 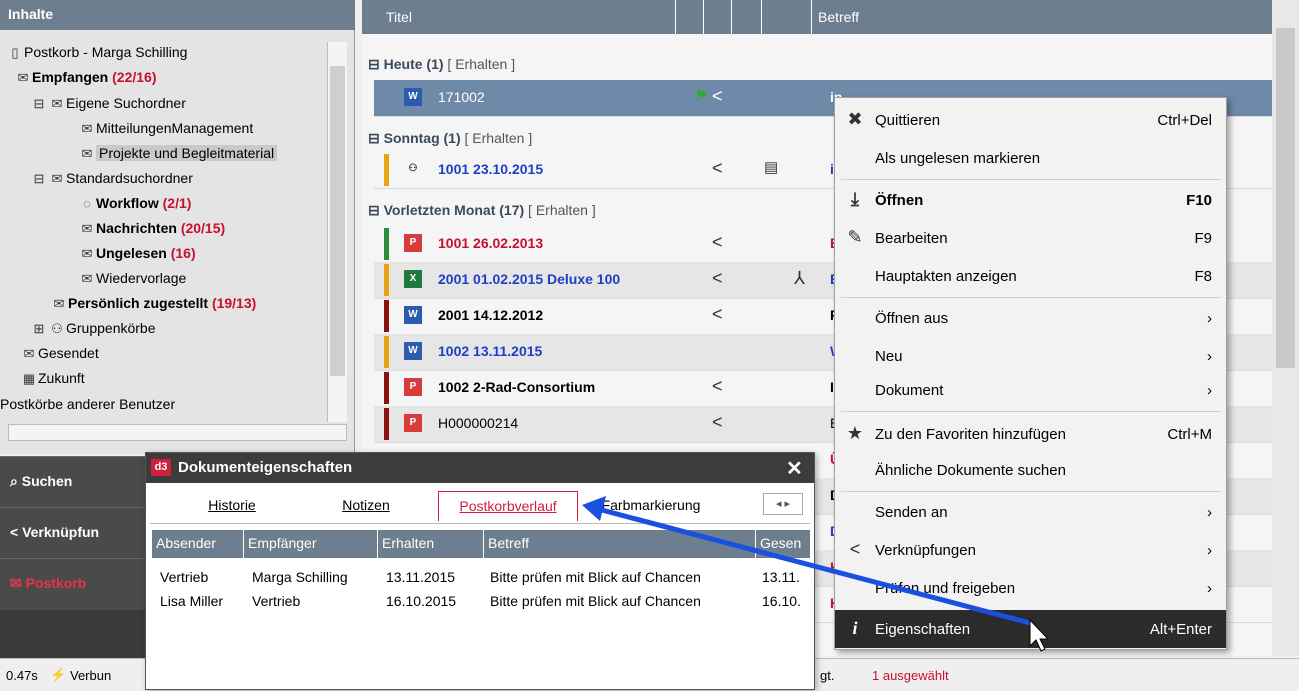 What do you see at coordinates (1285, 198) in the screenshot?
I see `list-scroll-thumb` at bounding box center [1285, 198].